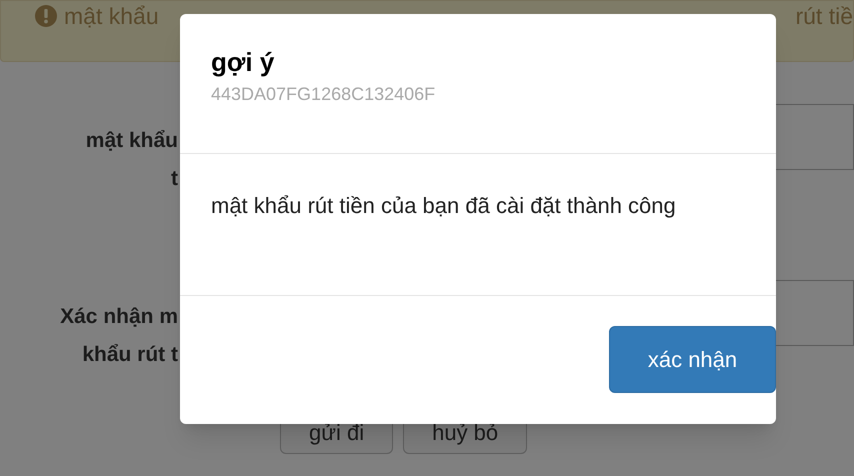  Describe the element at coordinates (132, 141) in the screenshot. I see `field-label: mật khẩu` at that location.